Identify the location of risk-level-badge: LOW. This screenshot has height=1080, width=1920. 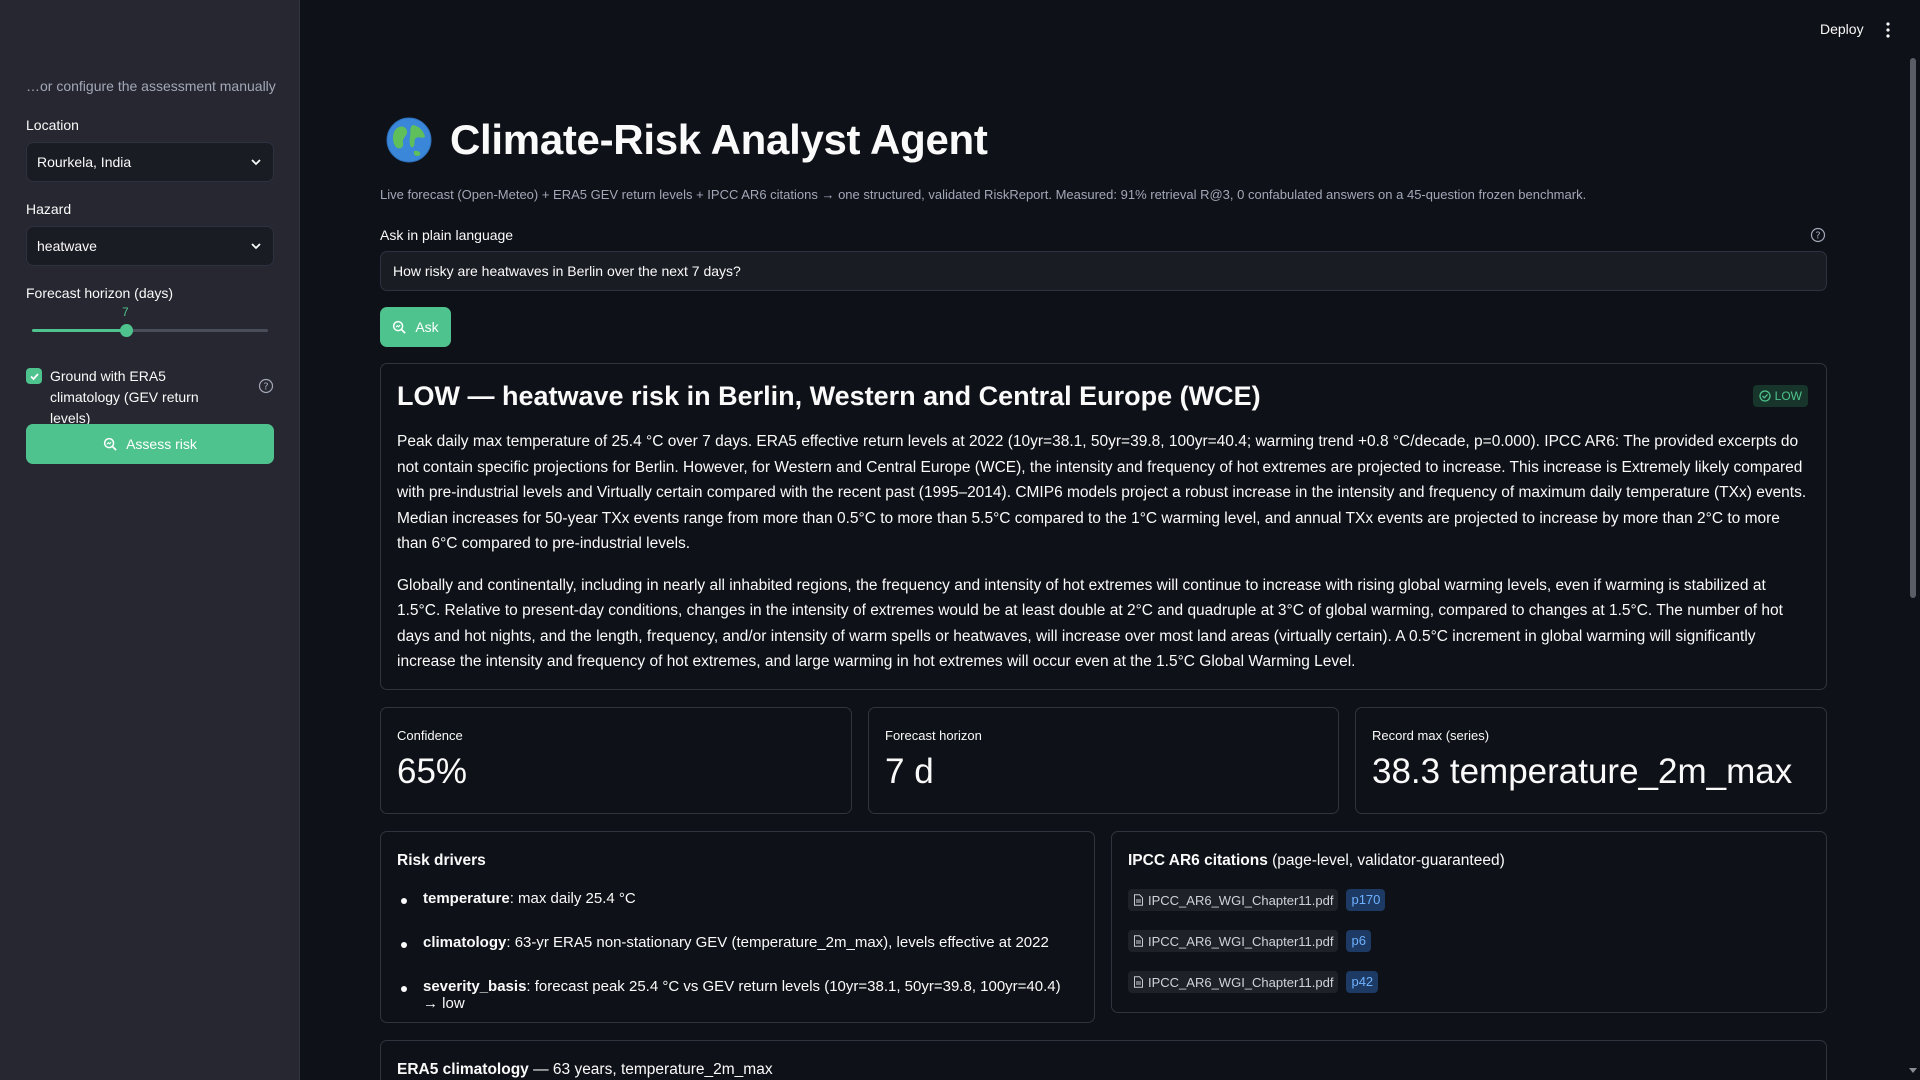
(1780, 396).